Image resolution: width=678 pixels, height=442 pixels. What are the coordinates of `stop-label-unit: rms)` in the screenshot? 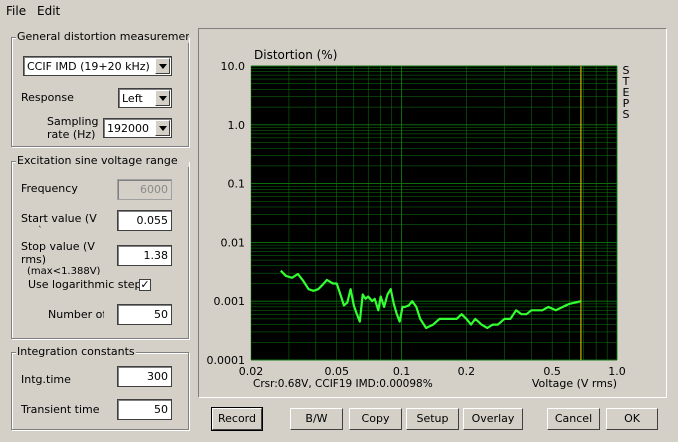 It's located at (34, 259).